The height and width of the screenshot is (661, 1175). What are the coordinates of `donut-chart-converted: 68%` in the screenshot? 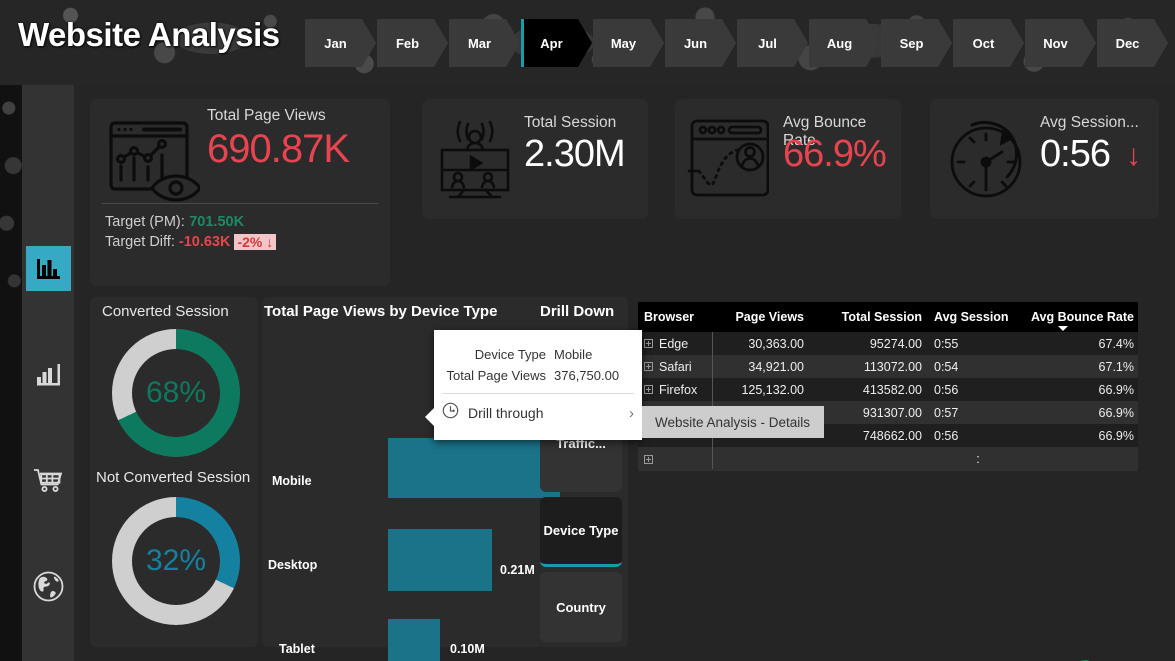 It's located at (176, 393).